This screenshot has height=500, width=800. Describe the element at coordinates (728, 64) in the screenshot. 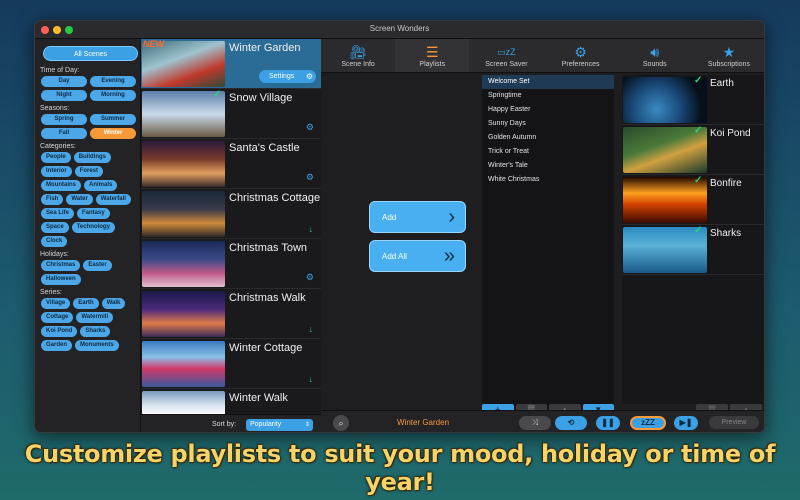

I see `tab-label: Subscriptions` at that location.